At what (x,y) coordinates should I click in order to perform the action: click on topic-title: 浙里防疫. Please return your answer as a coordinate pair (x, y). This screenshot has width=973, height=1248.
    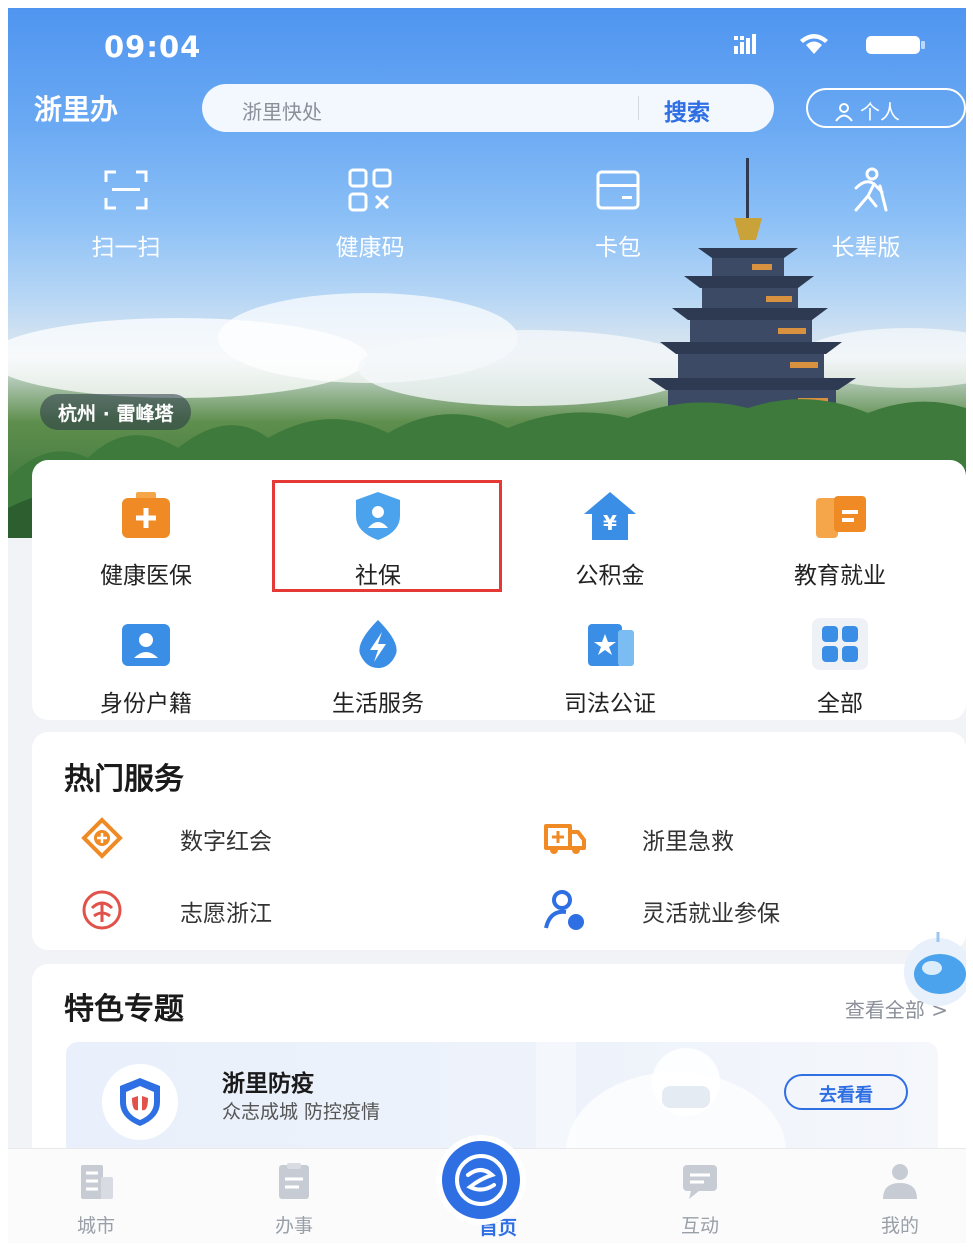
    Looking at the image, I should click on (268, 1084).